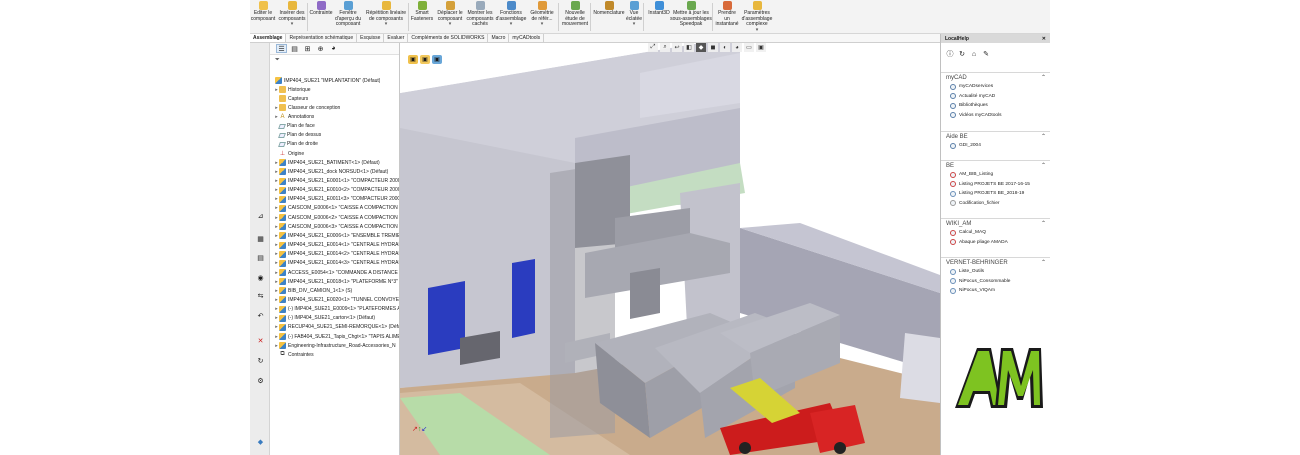  I want to click on tree-item: ▸ IMP404_SUE21_E0014<3> "CENTRALE HYDRAUL, so click(334, 263).